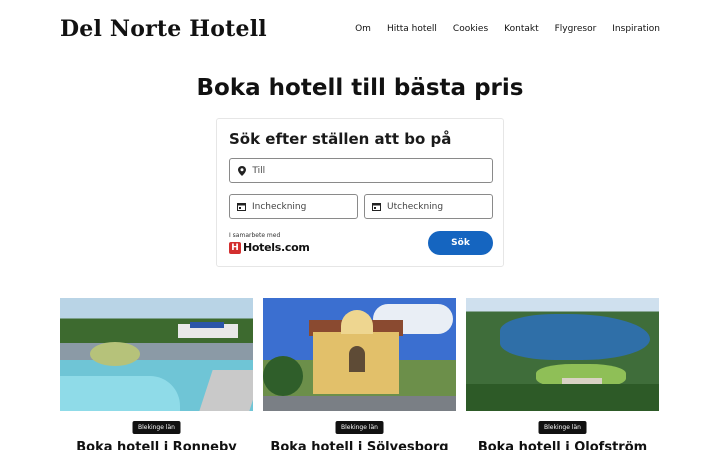 The height and width of the screenshot is (450, 720). I want to click on search-heading: Sök efter ställen att bo på, so click(340, 139).